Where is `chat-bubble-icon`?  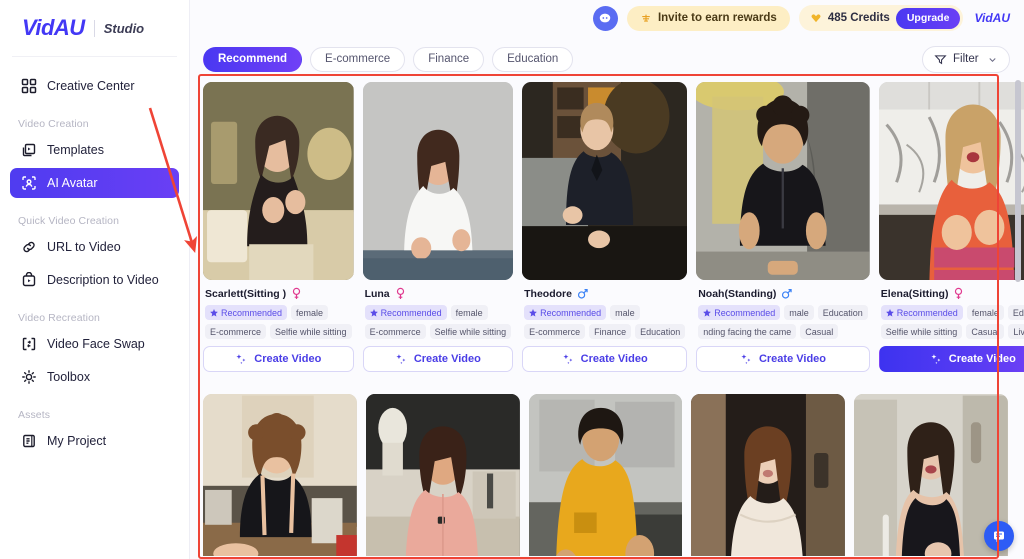 chat-bubble-icon is located at coordinates (999, 537).